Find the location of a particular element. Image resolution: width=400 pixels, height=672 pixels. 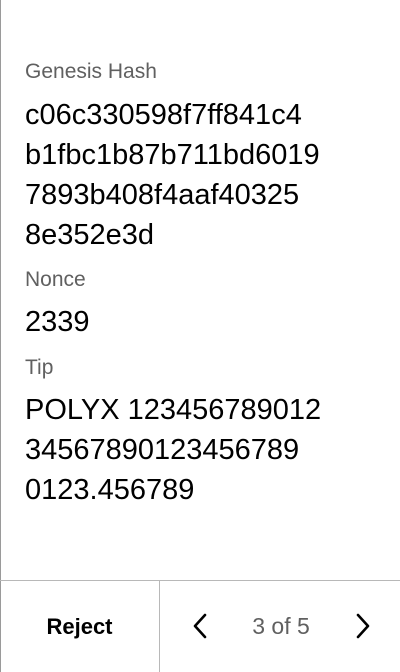

reject-button: Reject is located at coordinates (80, 626).